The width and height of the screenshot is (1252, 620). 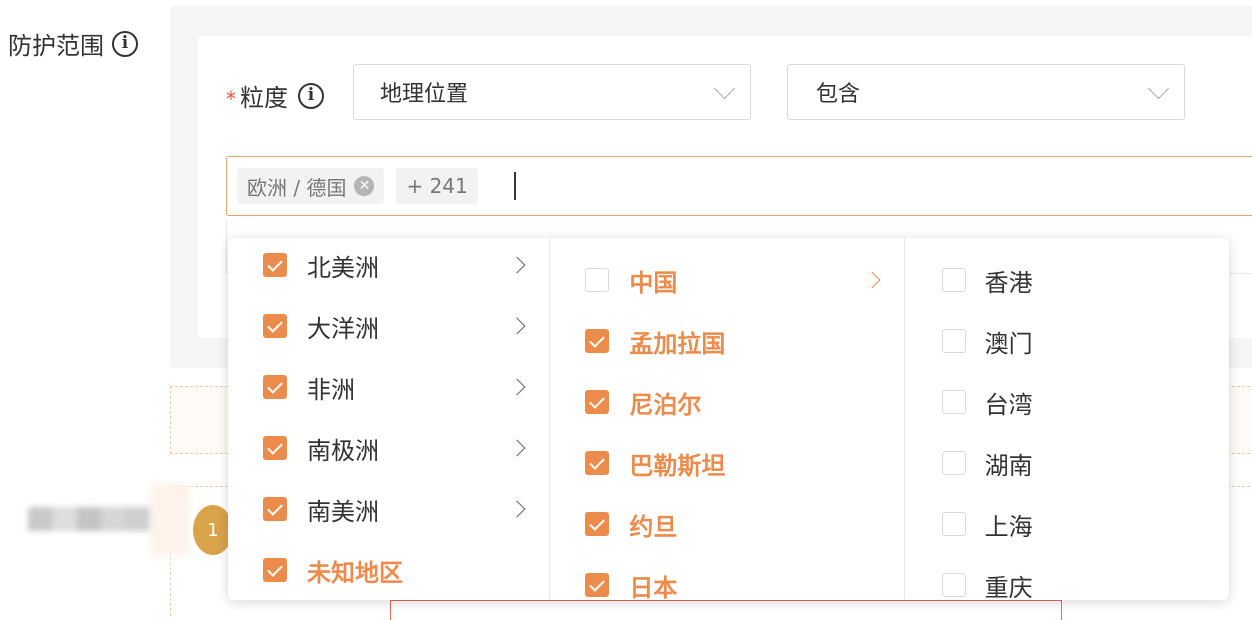 I want to click on option-label: 南美洲, so click(x=343, y=511).